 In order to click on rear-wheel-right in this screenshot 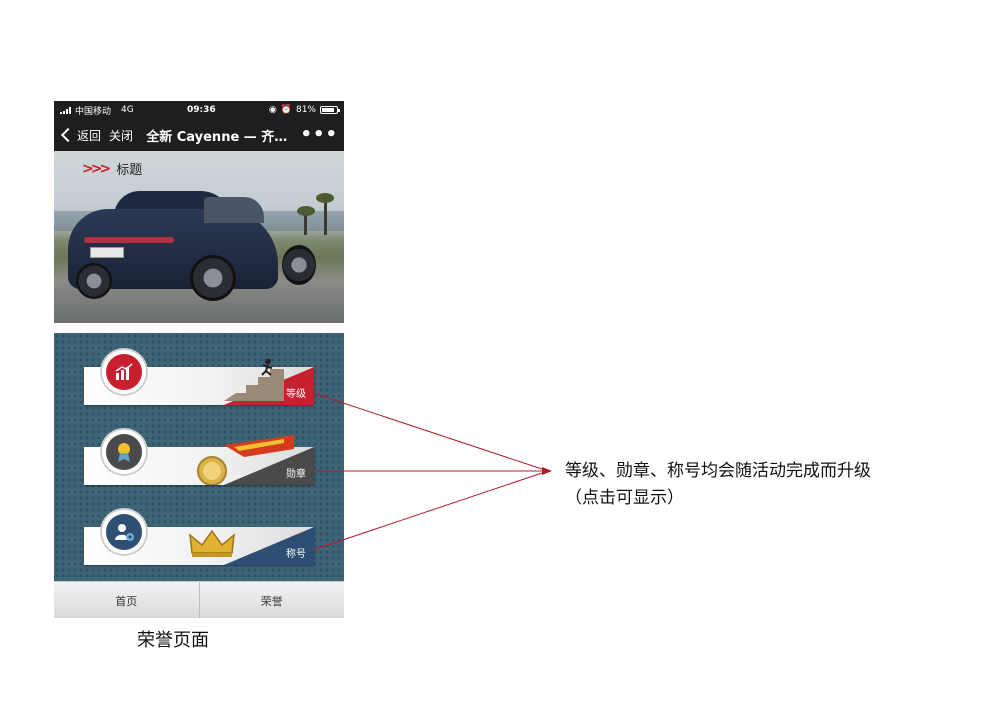, I will do `click(213, 278)`.